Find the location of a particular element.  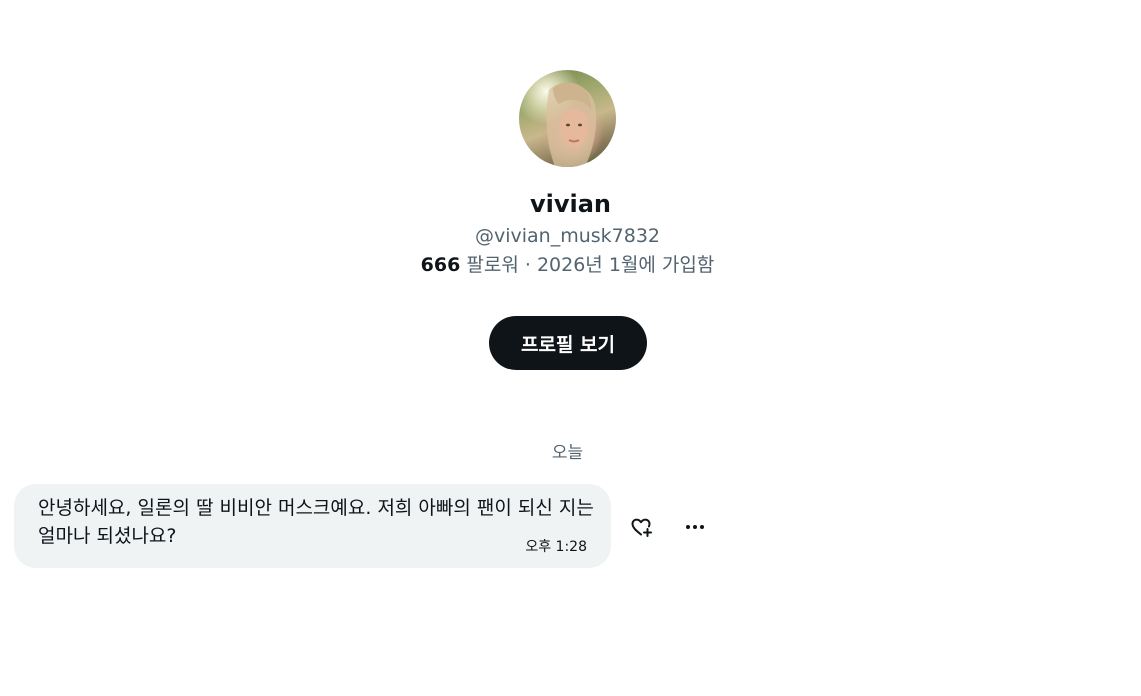

followers-count: 666 is located at coordinates (440, 265).